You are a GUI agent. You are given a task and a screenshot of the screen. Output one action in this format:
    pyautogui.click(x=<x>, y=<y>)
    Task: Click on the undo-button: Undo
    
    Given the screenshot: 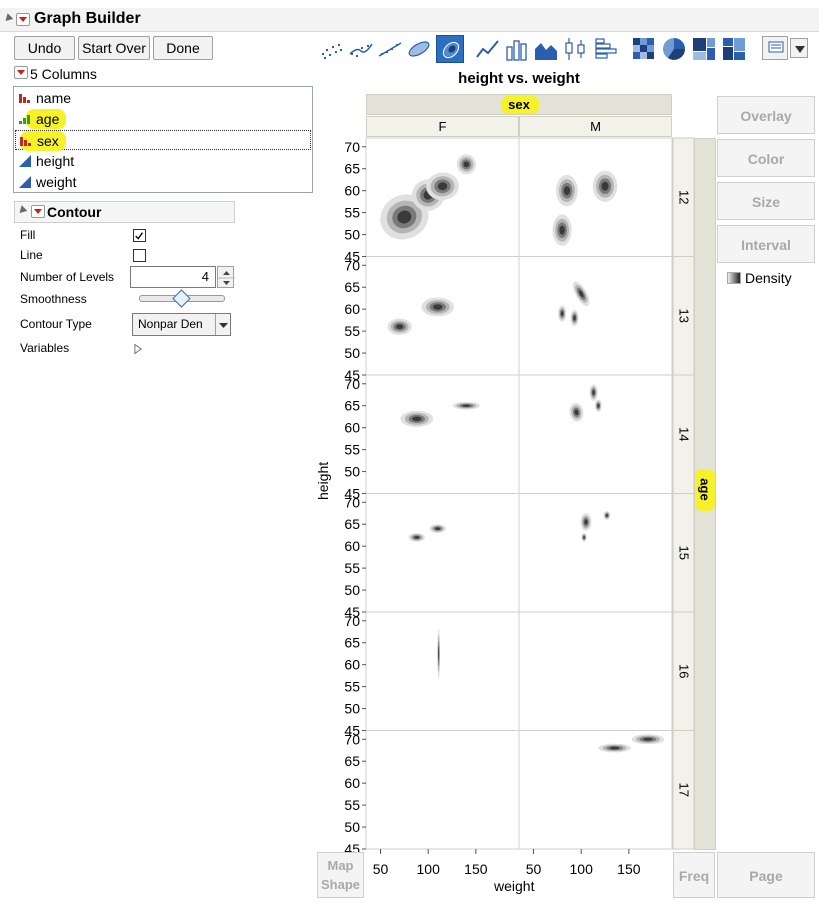 What is the action you would take?
    pyautogui.click(x=44, y=48)
    